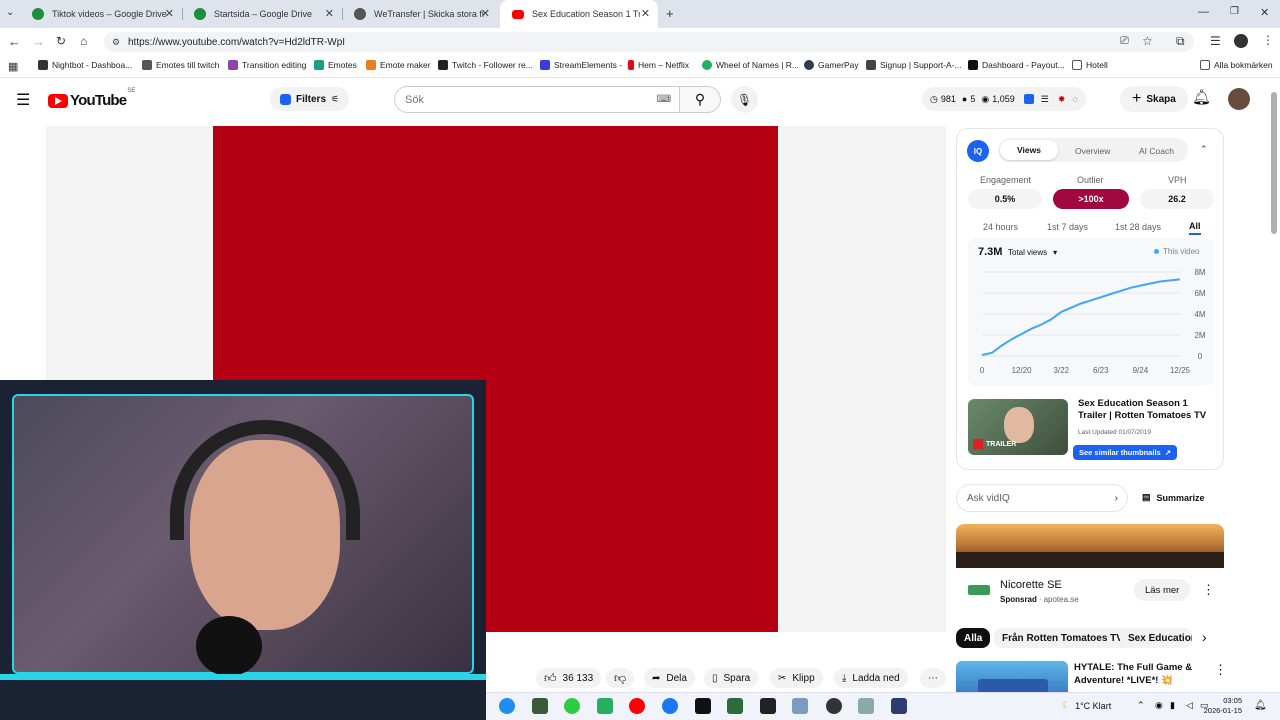 This screenshot has height=720, width=1280. What do you see at coordinates (1004, 99) in the screenshot?
I see `vidiq-stats-bar: ◷ 981 ● 5 ◉ 1,059 ☰ ✸ ◌` at bounding box center [1004, 99].